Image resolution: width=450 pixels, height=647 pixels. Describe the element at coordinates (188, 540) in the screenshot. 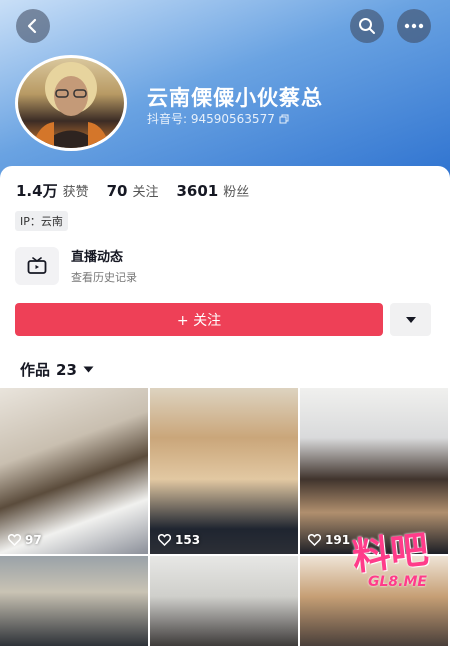

I see `video-likes-count: 153` at that location.